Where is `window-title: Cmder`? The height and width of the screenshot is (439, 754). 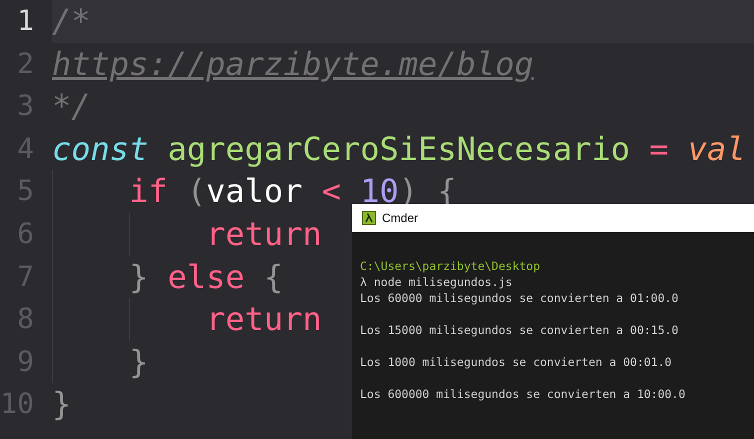 window-title: Cmder is located at coordinates (400, 218).